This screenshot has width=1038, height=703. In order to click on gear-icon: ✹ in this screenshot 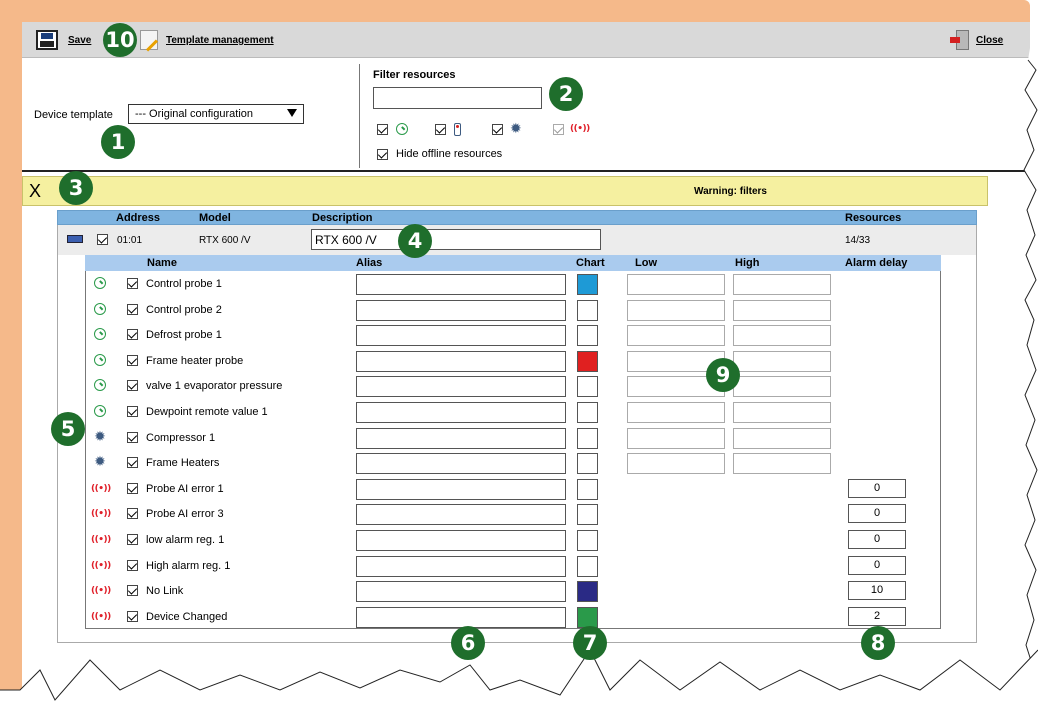, I will do `click(516, 129)`.